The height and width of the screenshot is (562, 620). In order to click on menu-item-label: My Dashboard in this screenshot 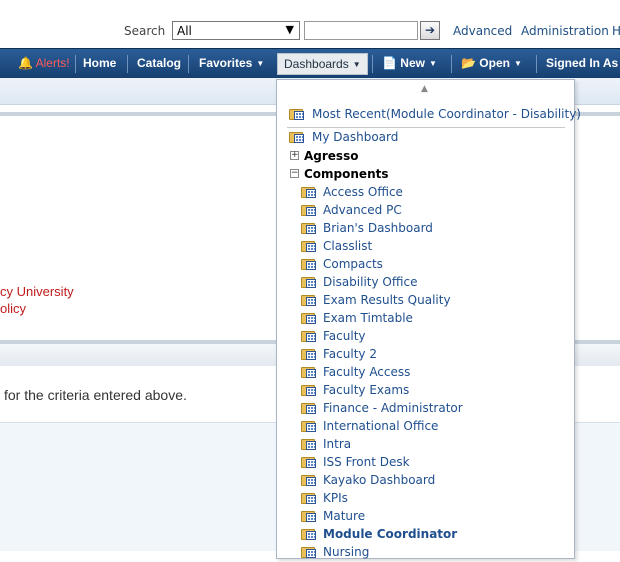, I will do `click(355, 137)`.